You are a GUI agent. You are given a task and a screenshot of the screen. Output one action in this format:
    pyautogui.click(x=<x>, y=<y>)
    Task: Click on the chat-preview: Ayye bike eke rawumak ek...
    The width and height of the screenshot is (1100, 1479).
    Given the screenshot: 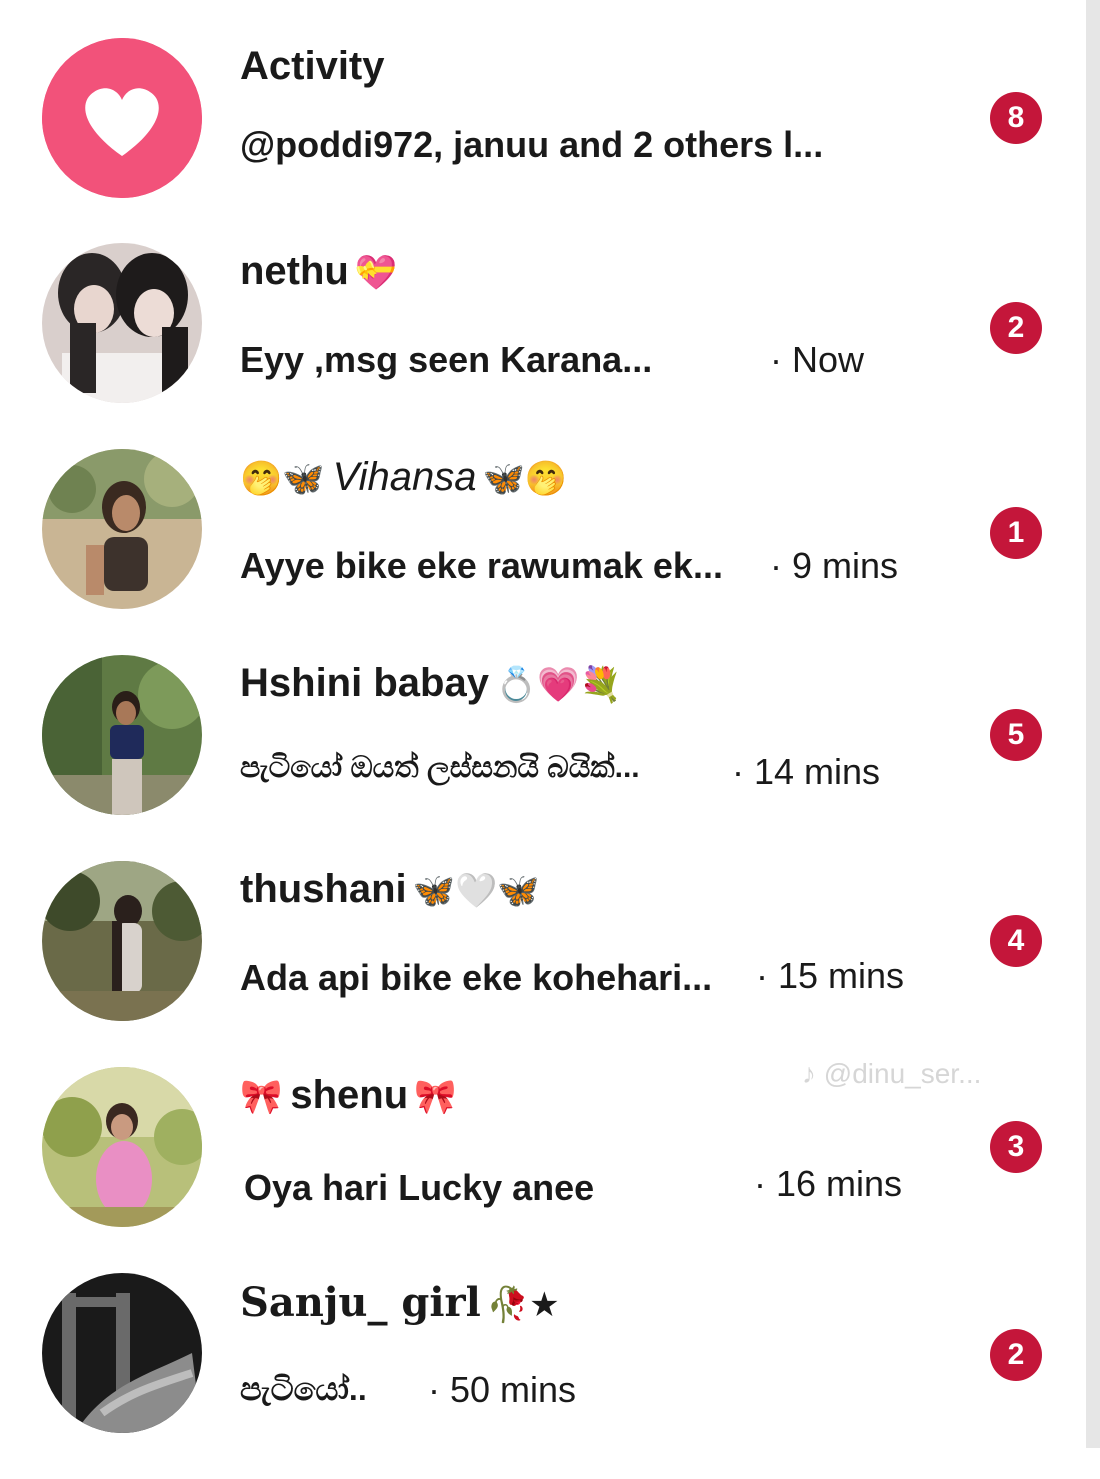 What is the action you would take?
    pyautogui.click(x=481, y=565)
    